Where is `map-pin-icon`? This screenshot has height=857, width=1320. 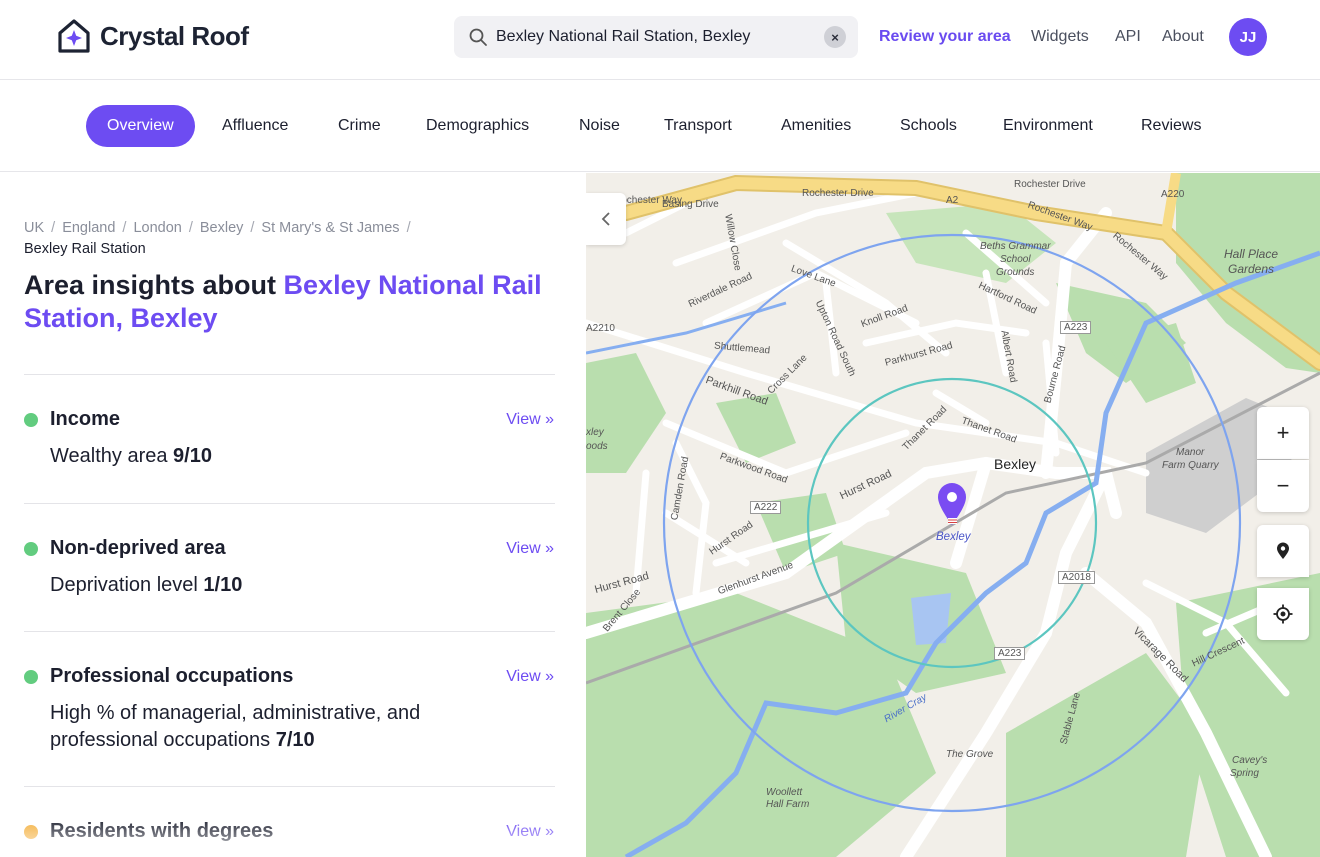 map-pin-icon is located at coordinates (1283, 550).